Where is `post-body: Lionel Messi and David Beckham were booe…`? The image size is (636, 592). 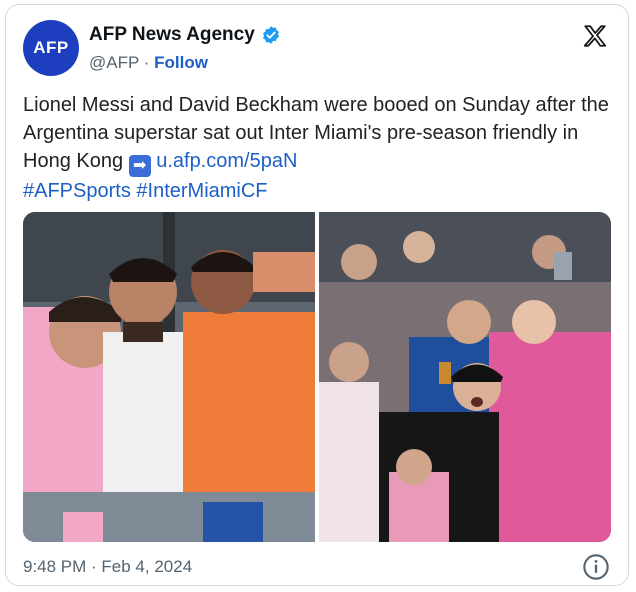 post-body: Lionel Messi and David Beckham were booe… is located at coordinates (316, 133).